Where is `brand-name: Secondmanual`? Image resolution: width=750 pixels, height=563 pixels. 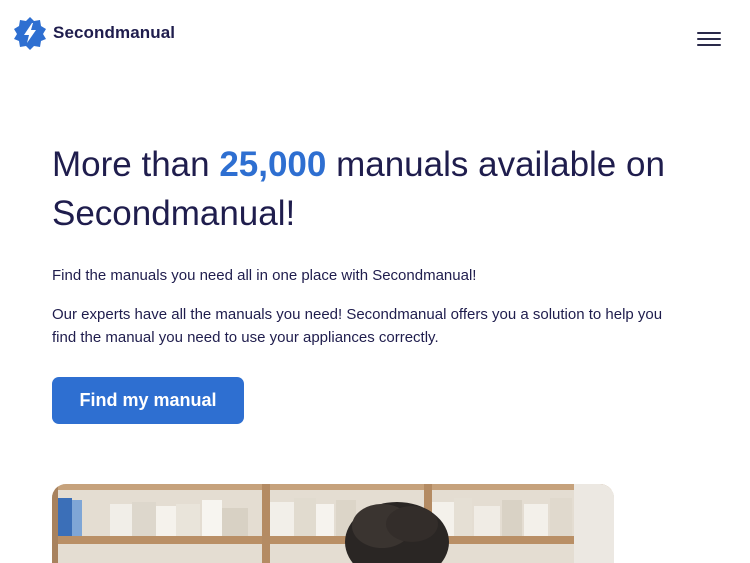 brand-name: Secondmanual is located at coordinates (114, 32).